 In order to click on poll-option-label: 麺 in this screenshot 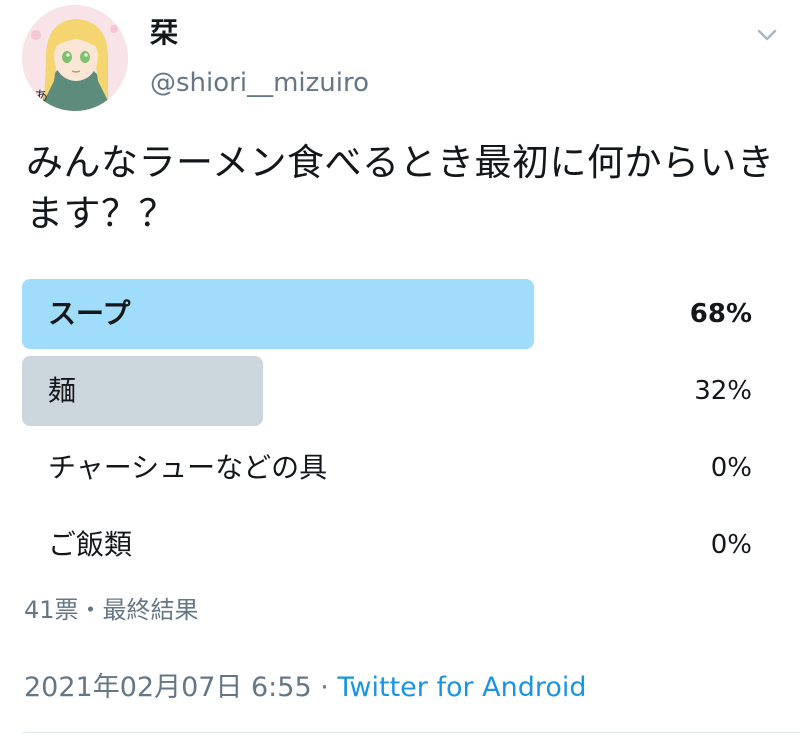, I will do `click(62, 390)`.